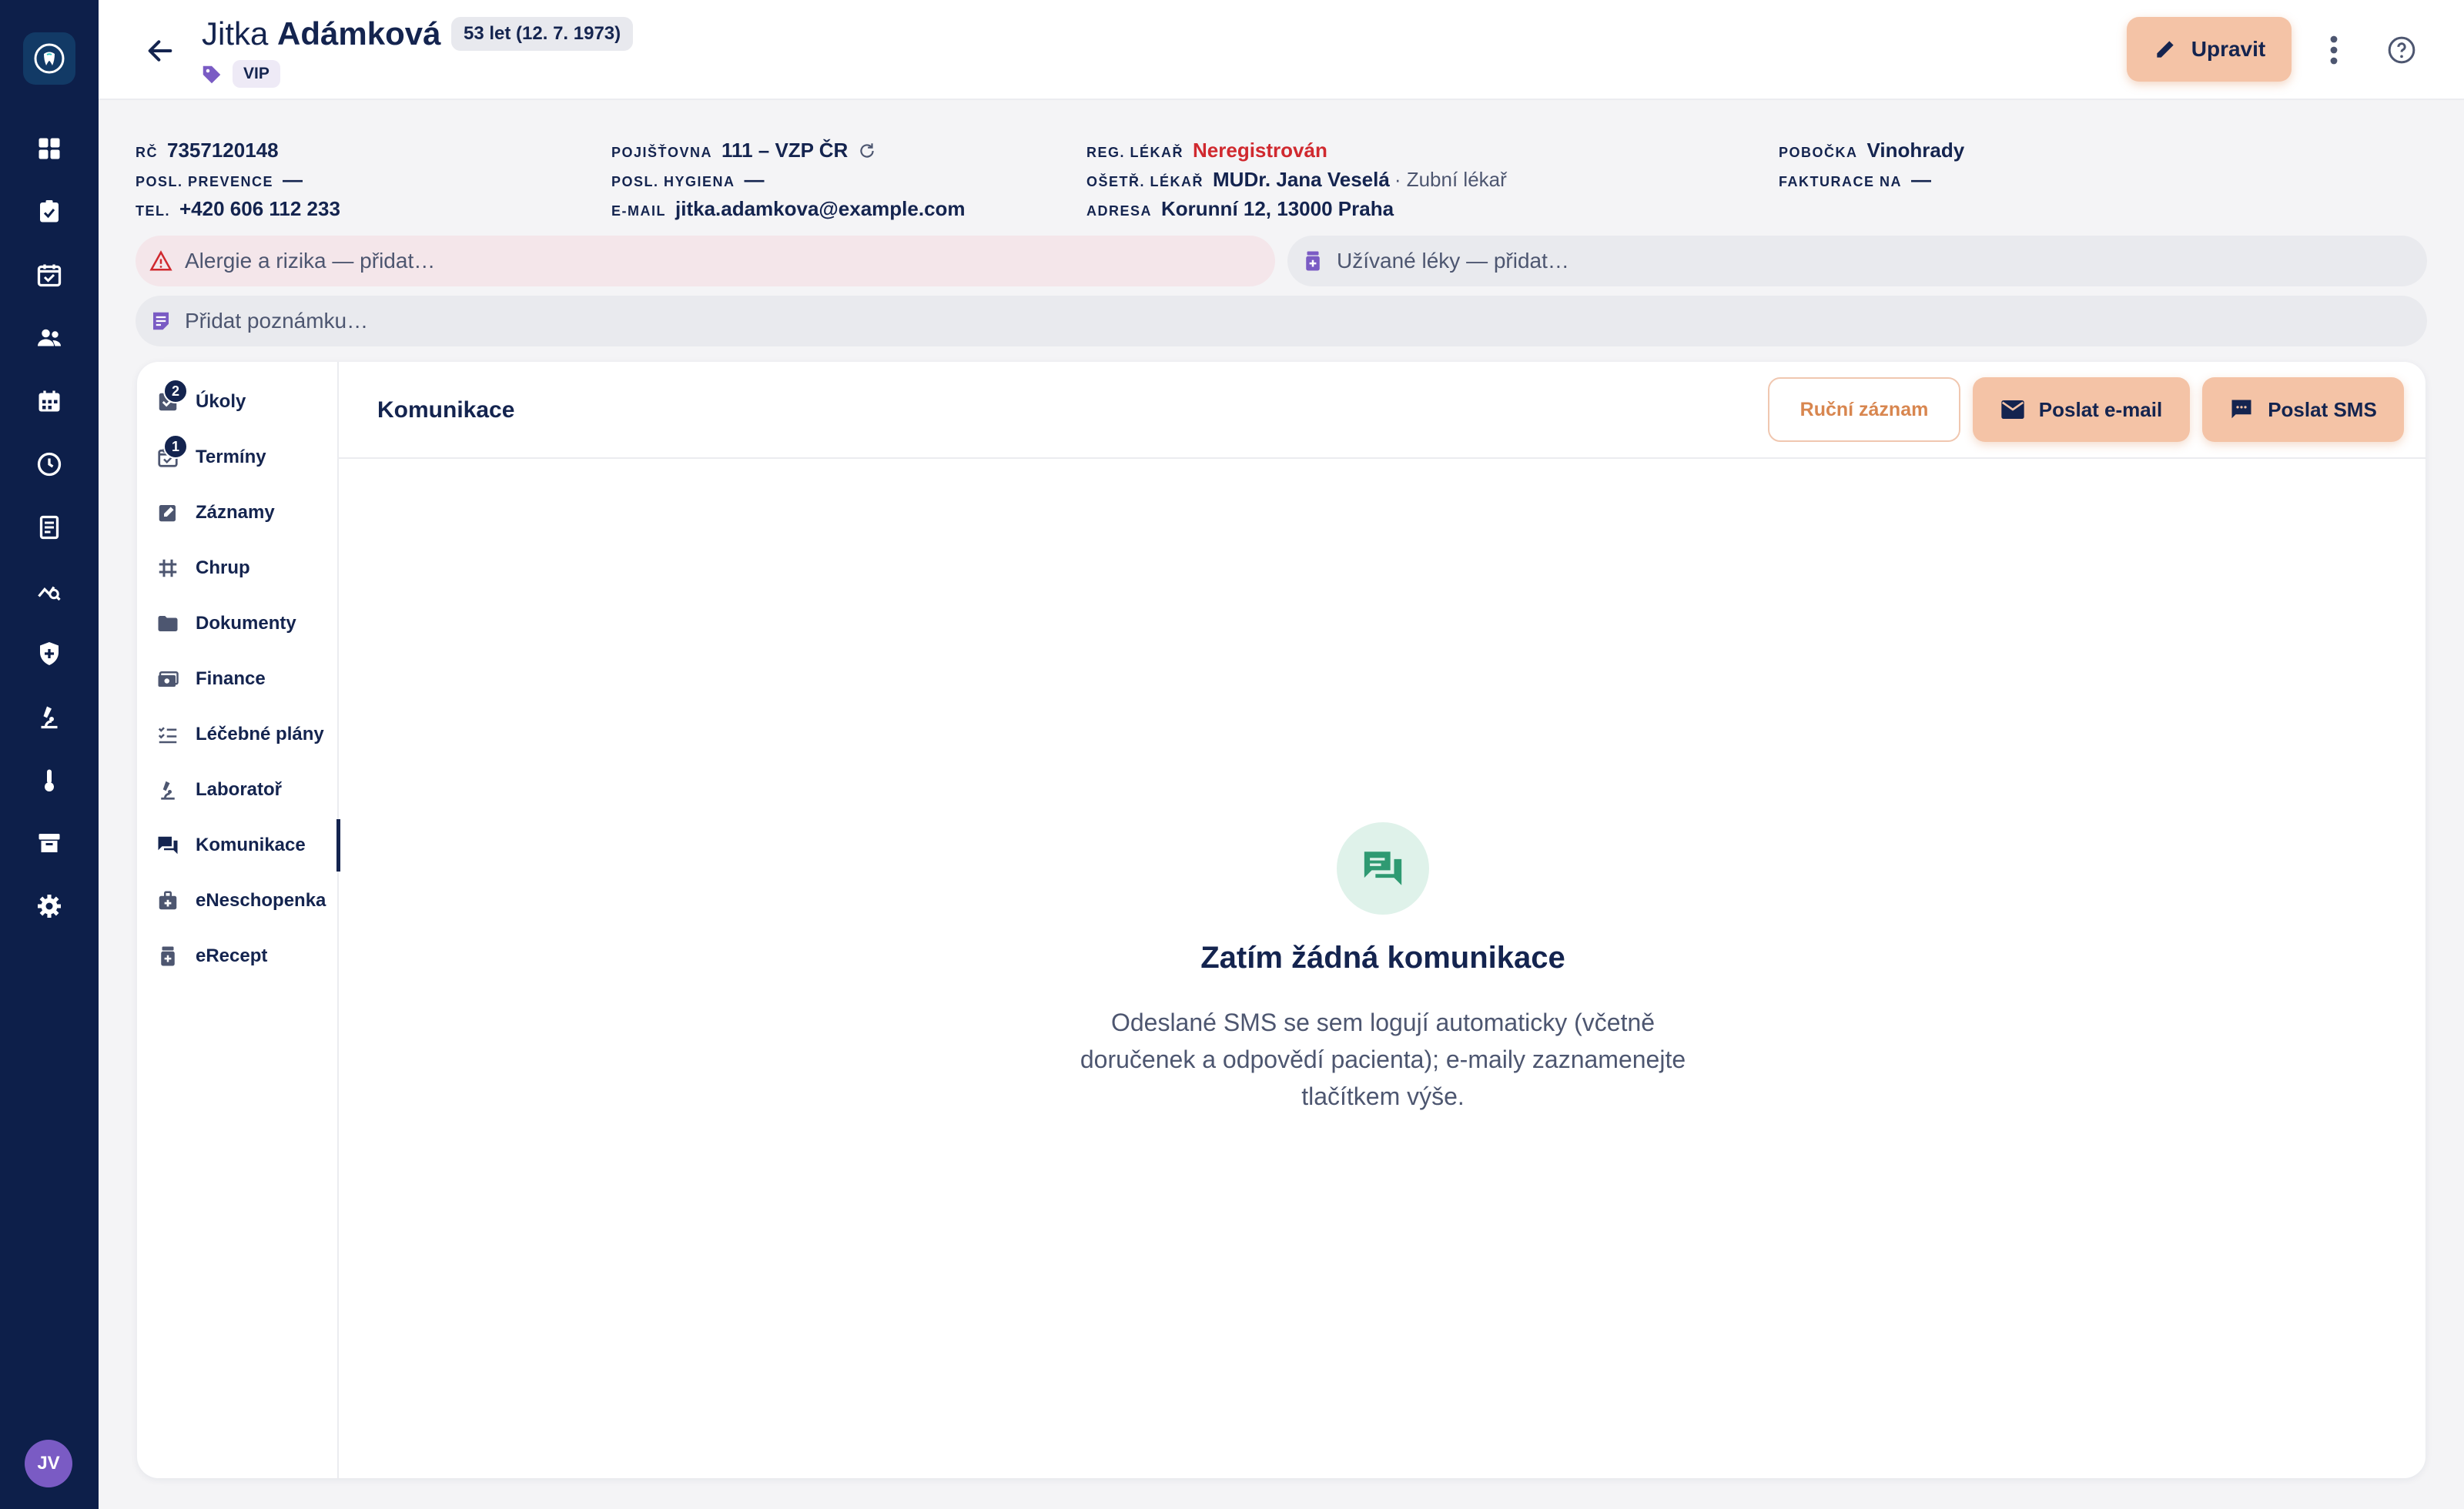 The width and height of the screenshot is (2464, 1509). I want to click on sms-icon, so click(2241, 409).